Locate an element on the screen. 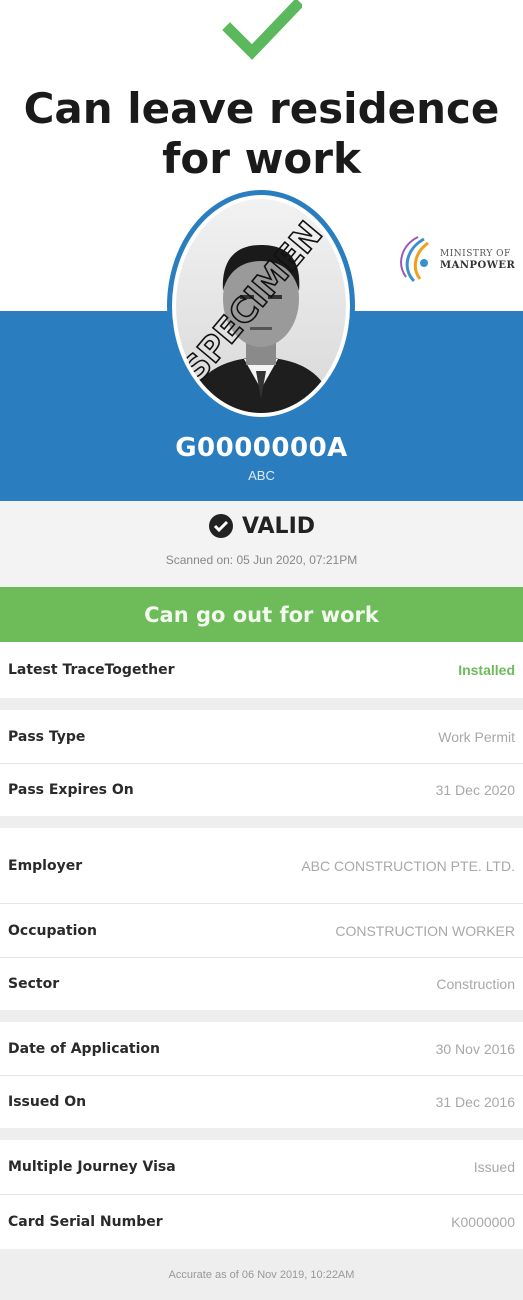 This screenshot has height=1300, width=523. detail-value: 30 Nov 2016 is located at coordinates (475, 1048).